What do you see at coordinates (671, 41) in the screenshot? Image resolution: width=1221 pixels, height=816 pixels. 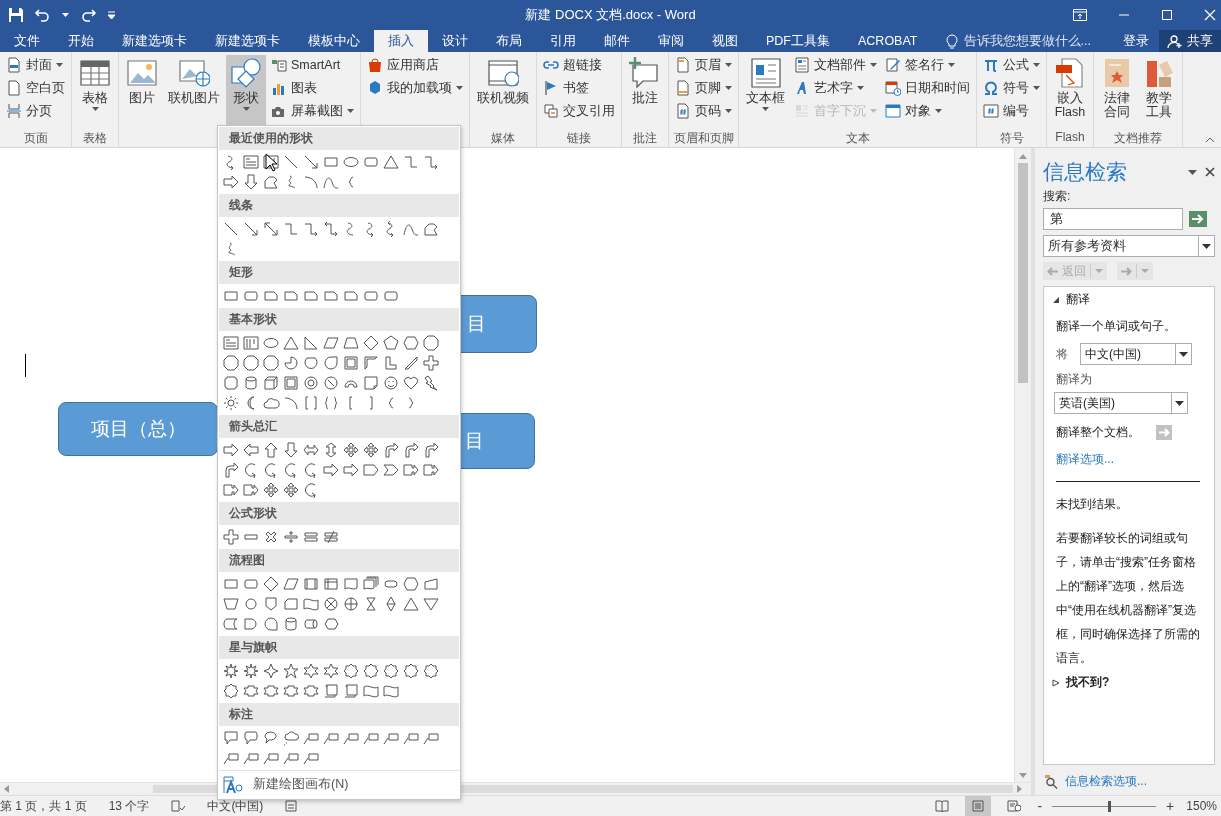 I see `ribbon-tab: 审阅` at bounding box center [671, 41].